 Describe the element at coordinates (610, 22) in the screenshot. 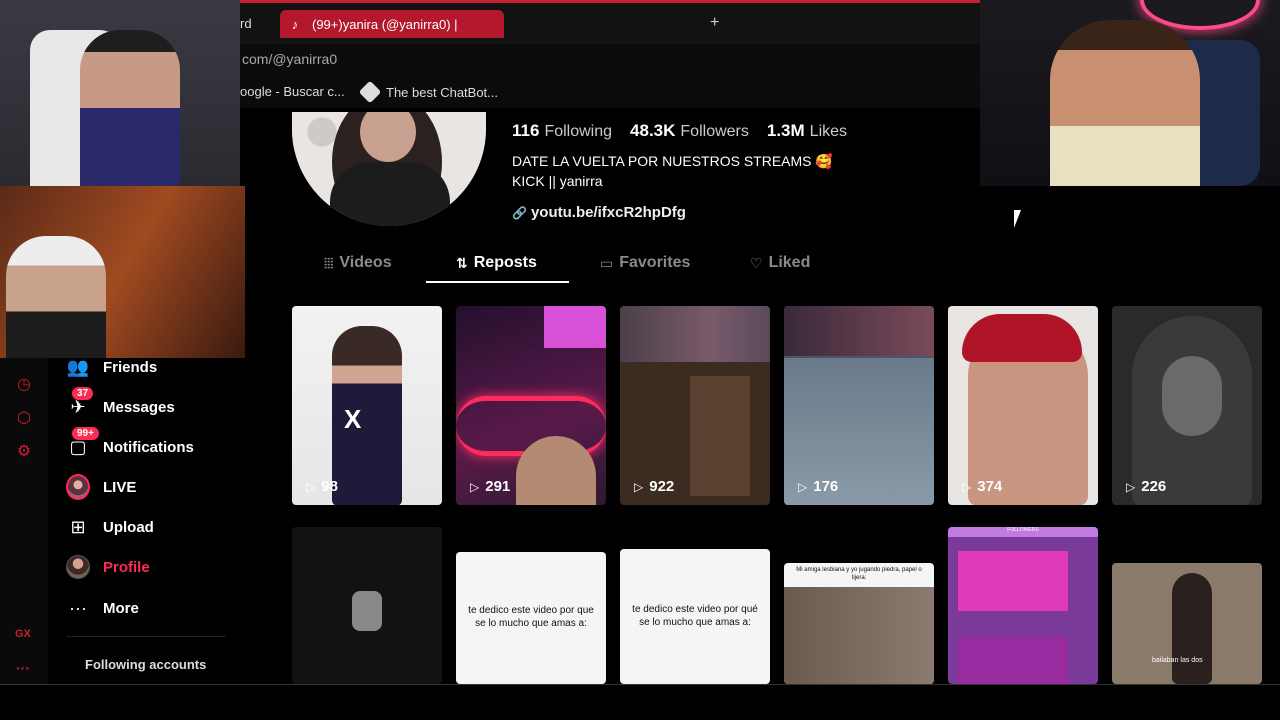

I see `browser-tabbar: rd ♪ (99+)yanira (@yanirra0) | +` at that location.